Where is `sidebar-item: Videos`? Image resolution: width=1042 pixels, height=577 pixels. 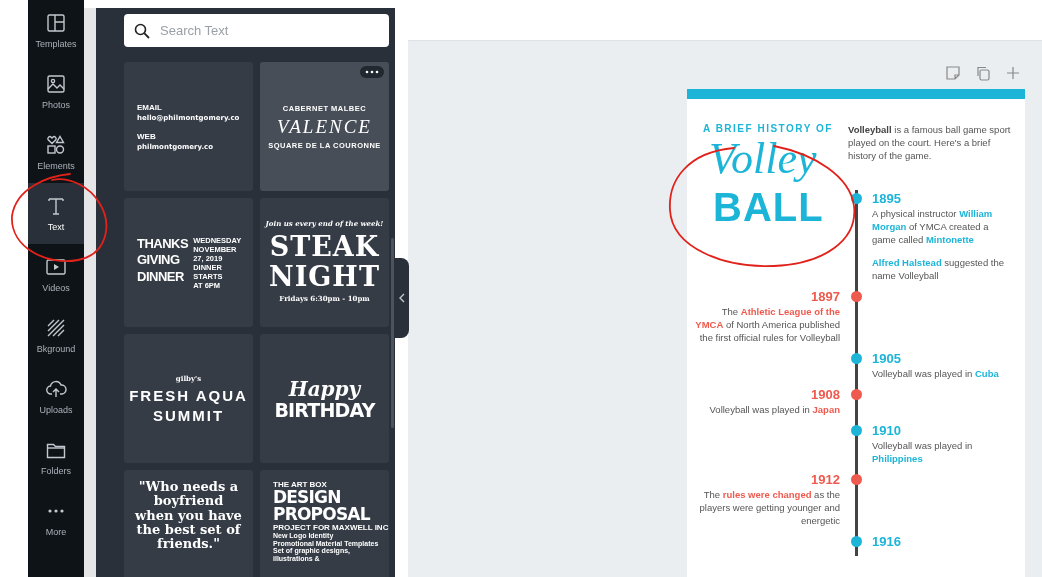 sidebar-item: Videos is located at coordinates (56, 274).